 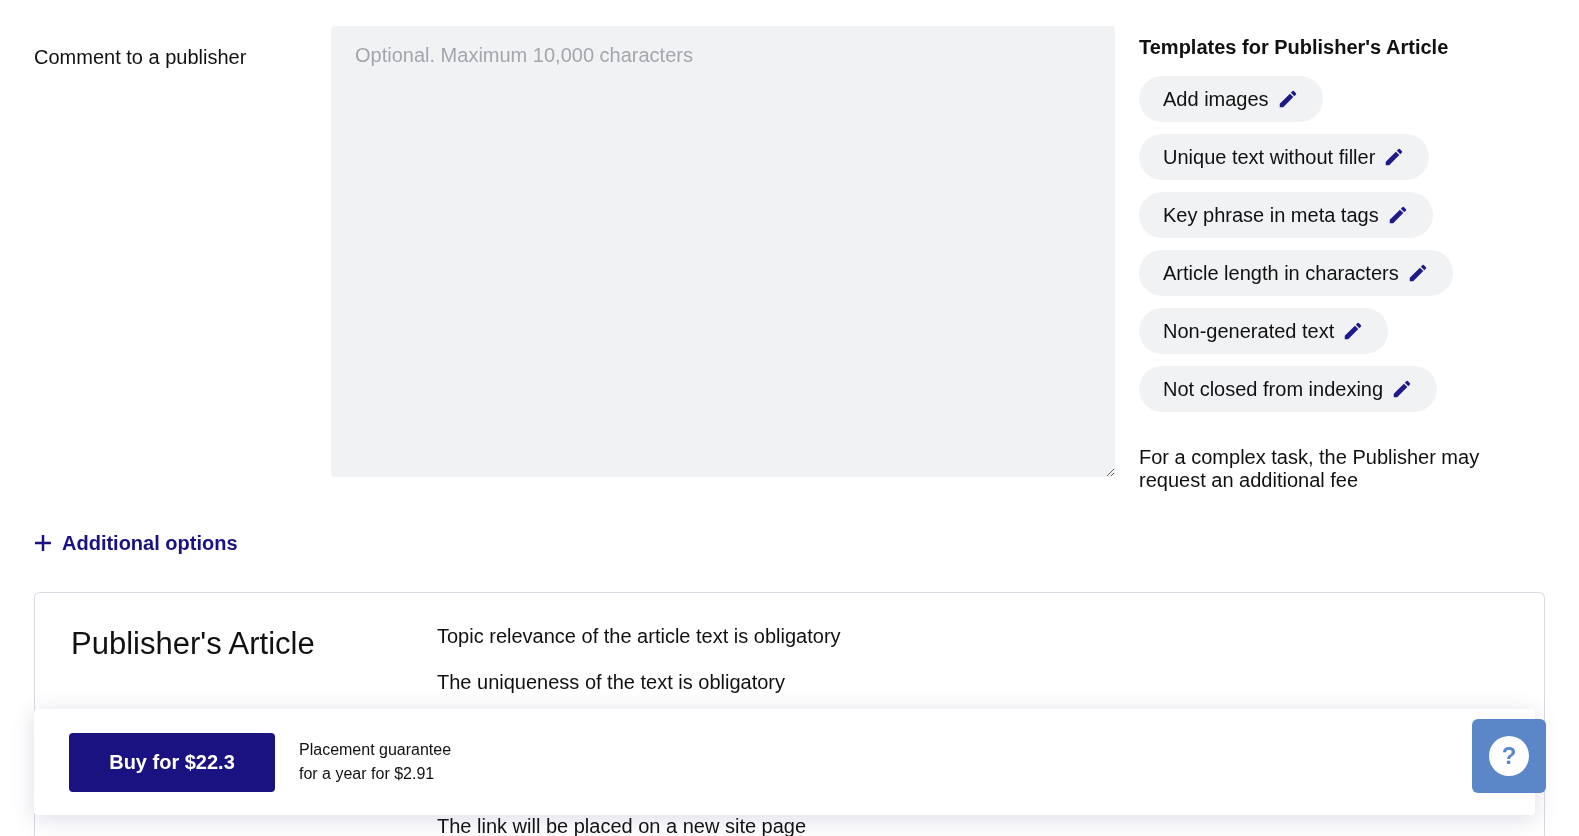 I want to click on template-chip: Add images, so click(x=1231, y=99).